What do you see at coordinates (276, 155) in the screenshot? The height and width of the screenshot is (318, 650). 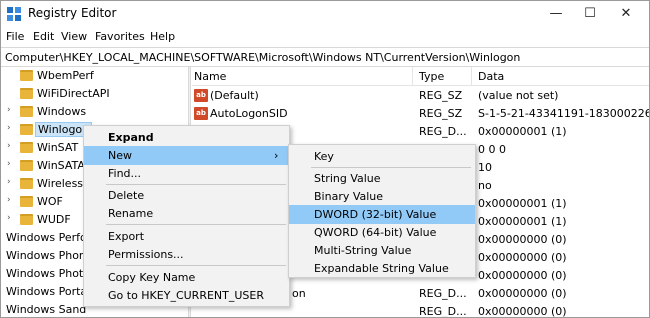 I see `submenu-arrow-icon: ›` at bounding box center [276, 155].